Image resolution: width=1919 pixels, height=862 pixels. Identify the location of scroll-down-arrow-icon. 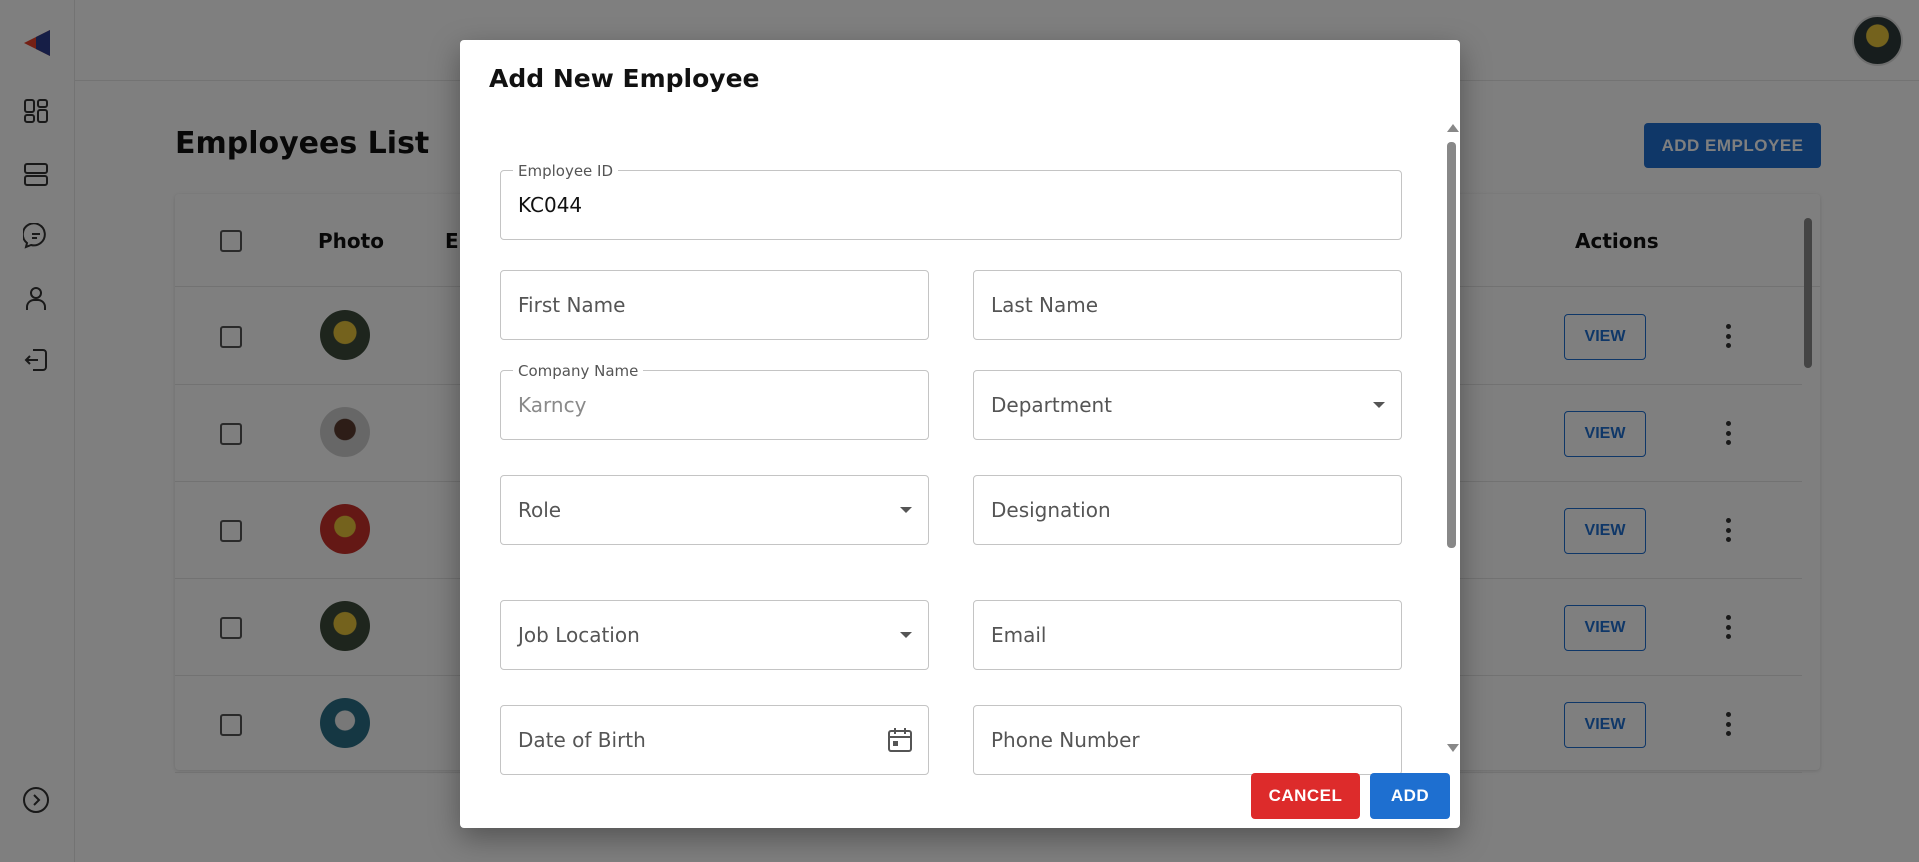
(1453, 748).